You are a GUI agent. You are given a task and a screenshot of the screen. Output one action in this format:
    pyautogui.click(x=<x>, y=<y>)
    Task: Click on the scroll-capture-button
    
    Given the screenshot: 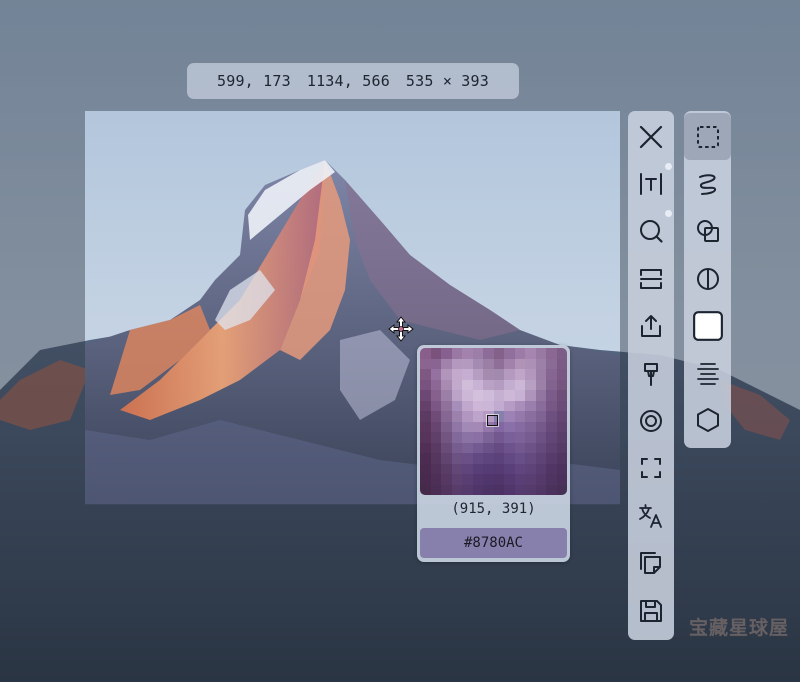 What is the action you would take?
    pyautogui.click(x=651, y=278)
    